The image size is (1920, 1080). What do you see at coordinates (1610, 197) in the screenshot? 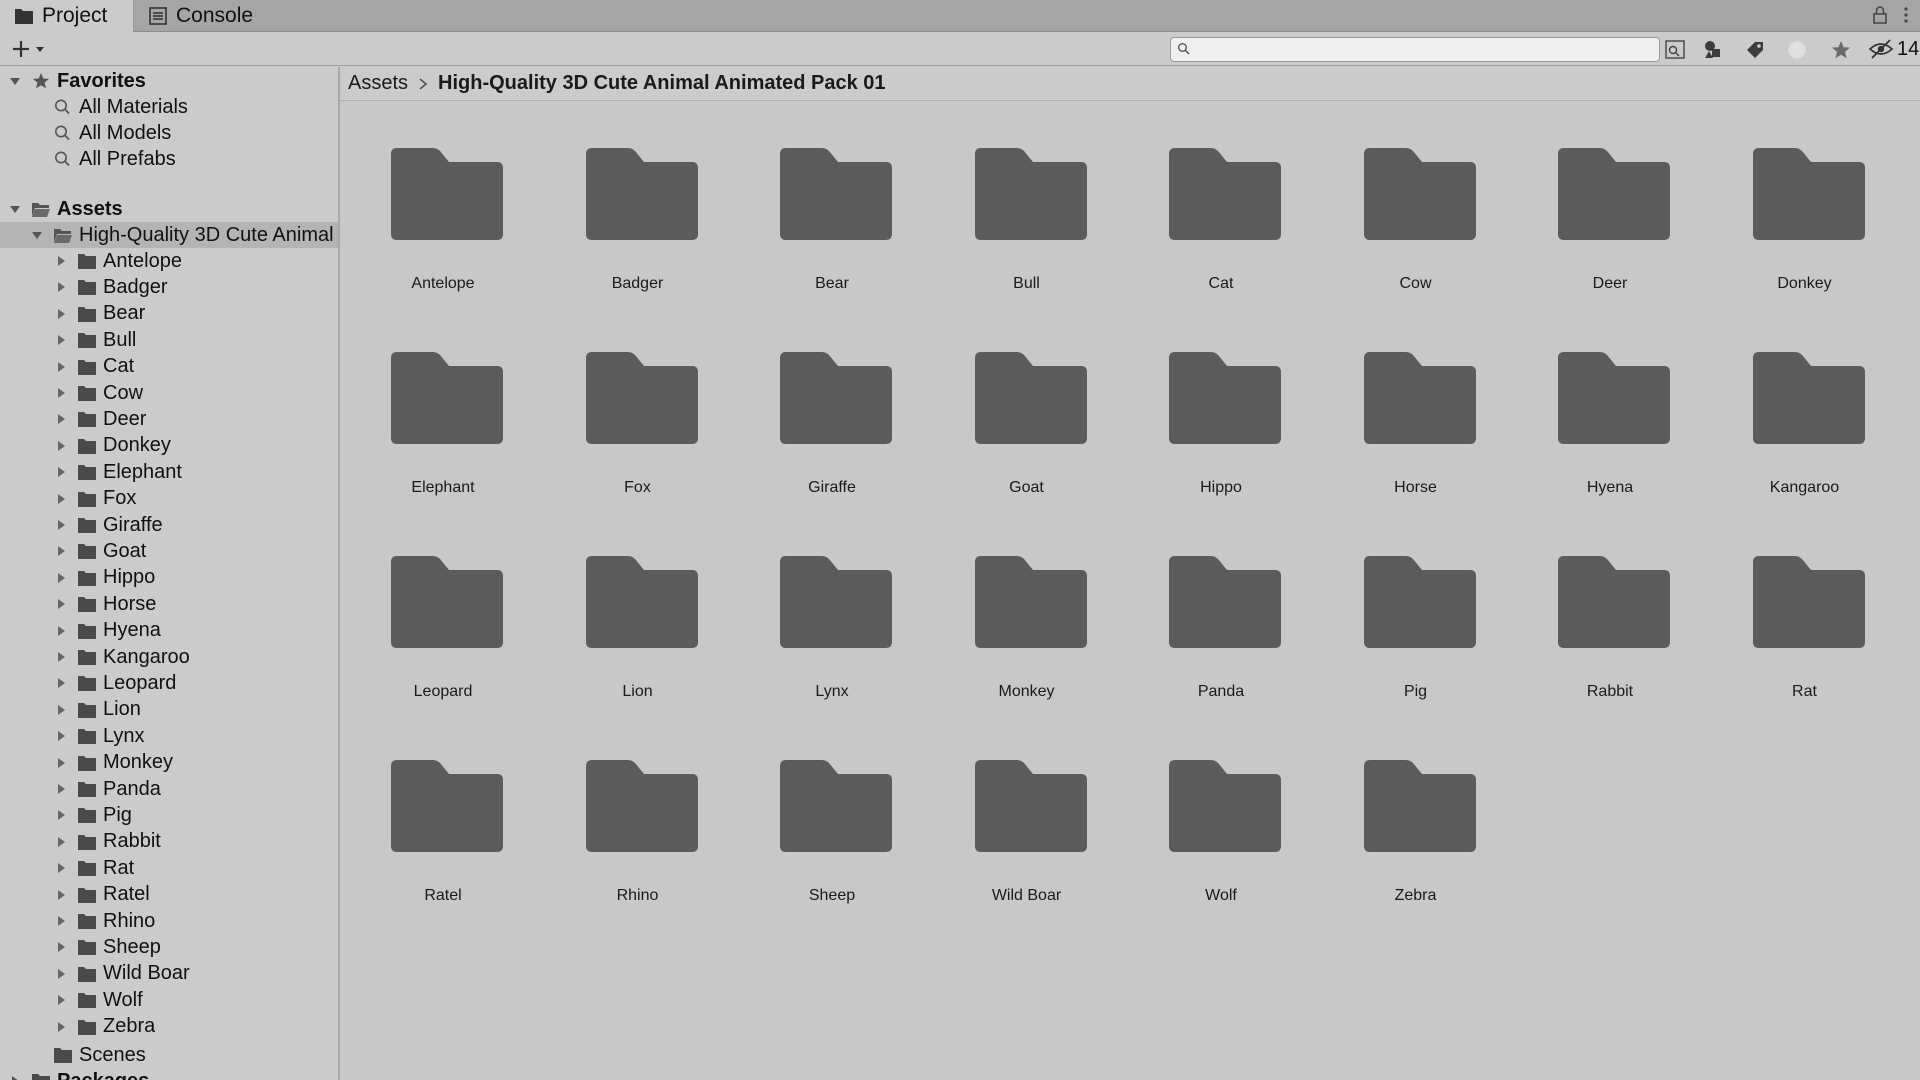
I see `grid-folder-item: Deer` at bounding box center [1610, 197].